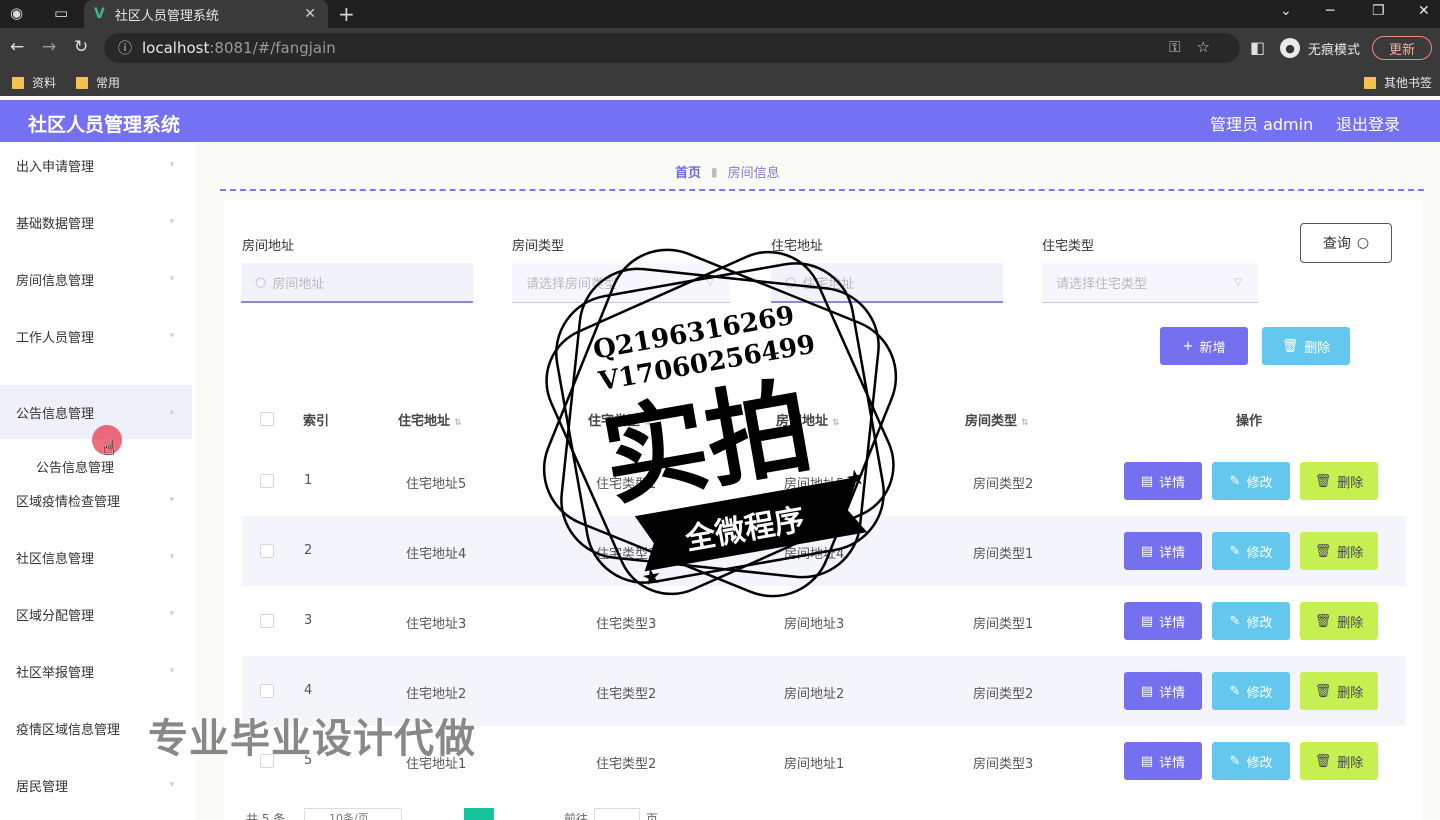  Describe the element at coordinates (620, 419) in the screenshot. I see `th-home-type: 住宅类型 ⇅` at that location.